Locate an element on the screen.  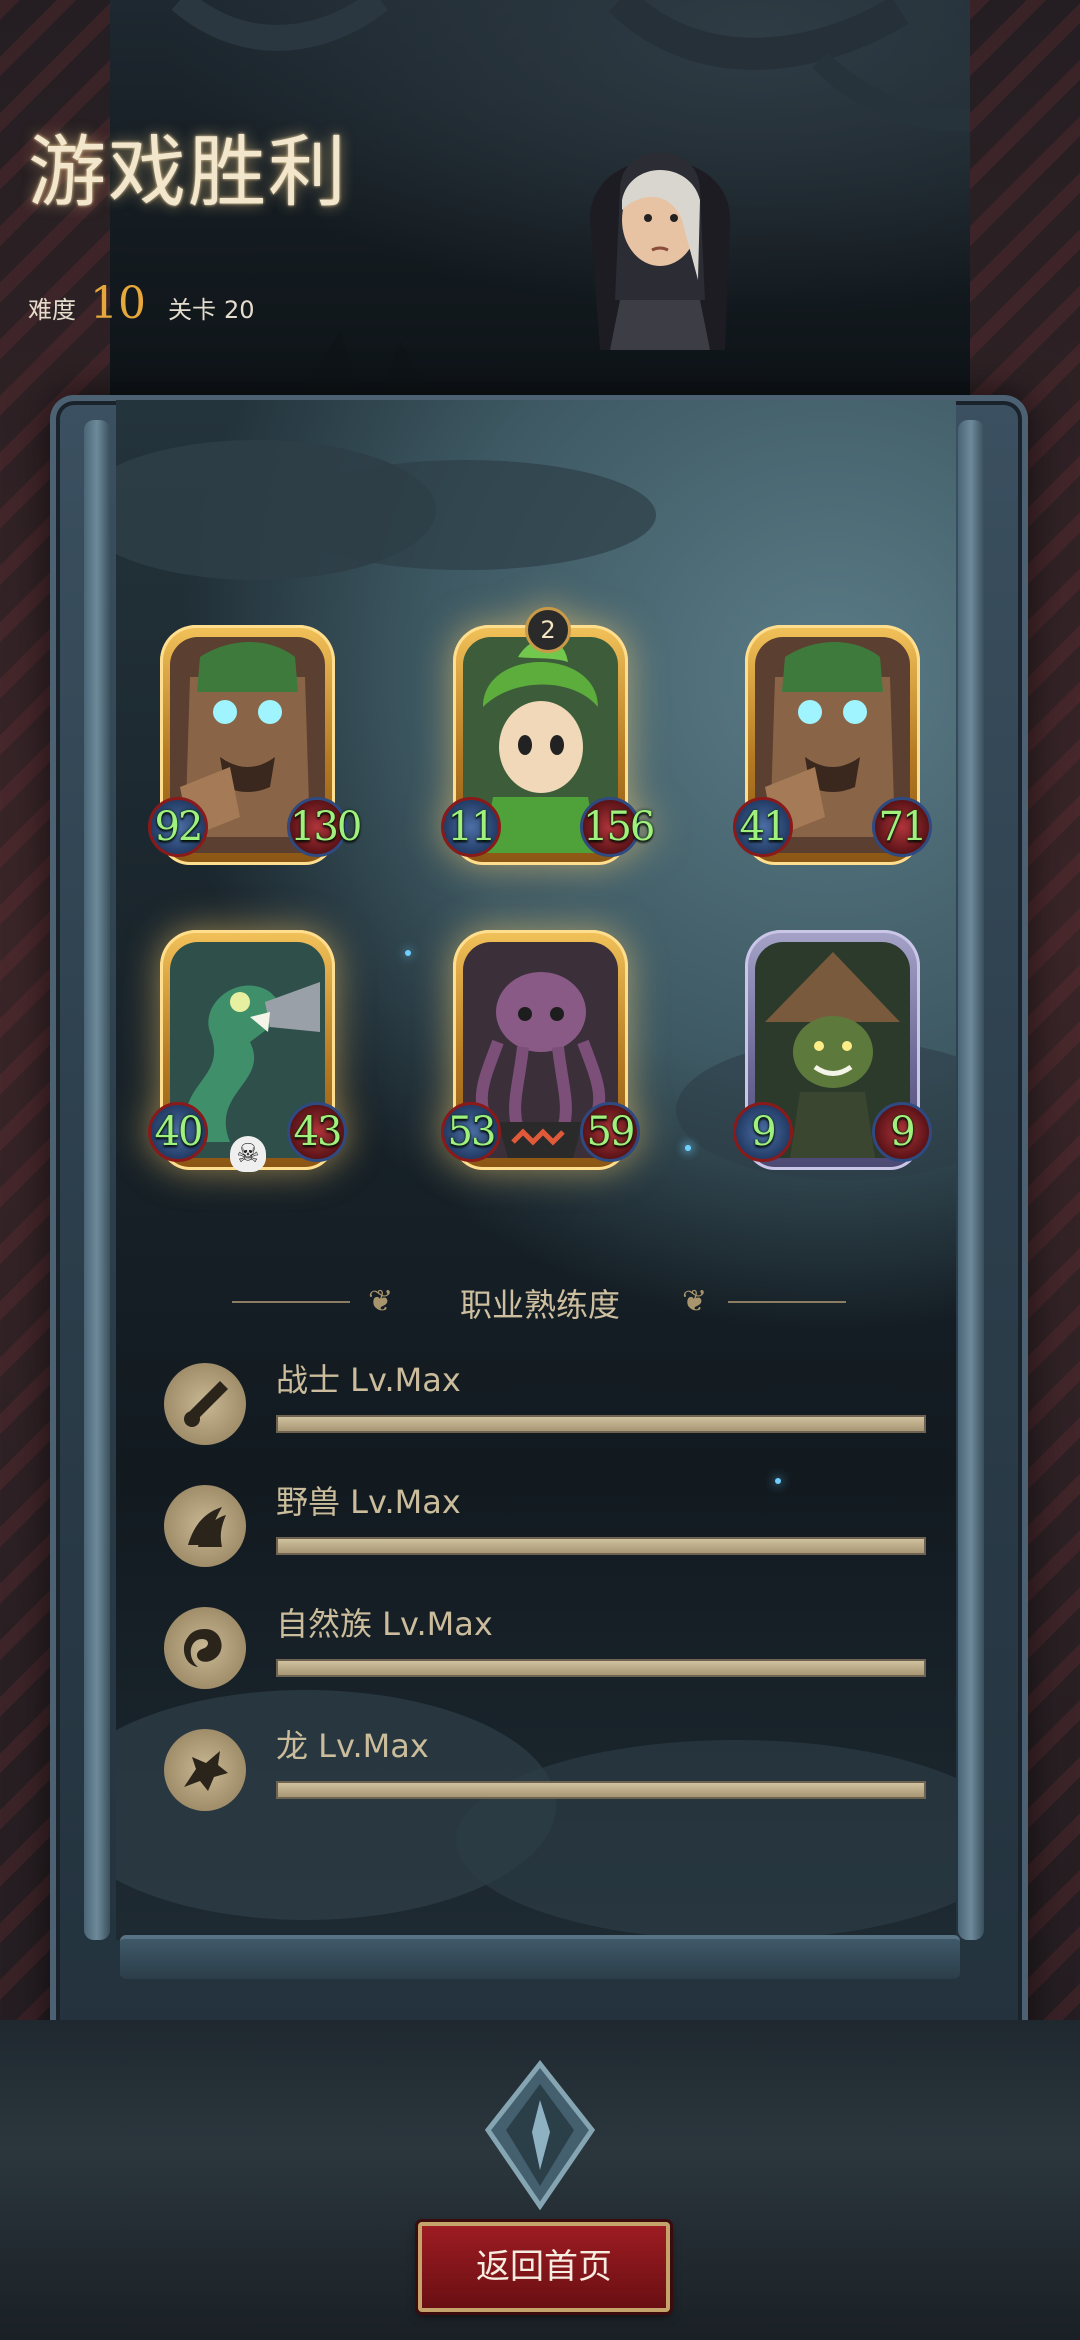
dragon-icon is located at coordinates (205, 1770).